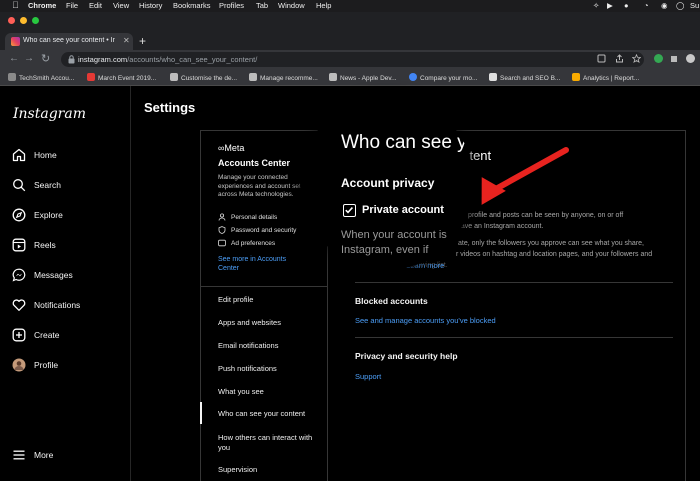 This screenshot has width=700, height=481. What do you see at coordinates (235, 299) in the screenshot?
I see `menu-edit-profile: Edit profile` at bounding box center [235, 299].